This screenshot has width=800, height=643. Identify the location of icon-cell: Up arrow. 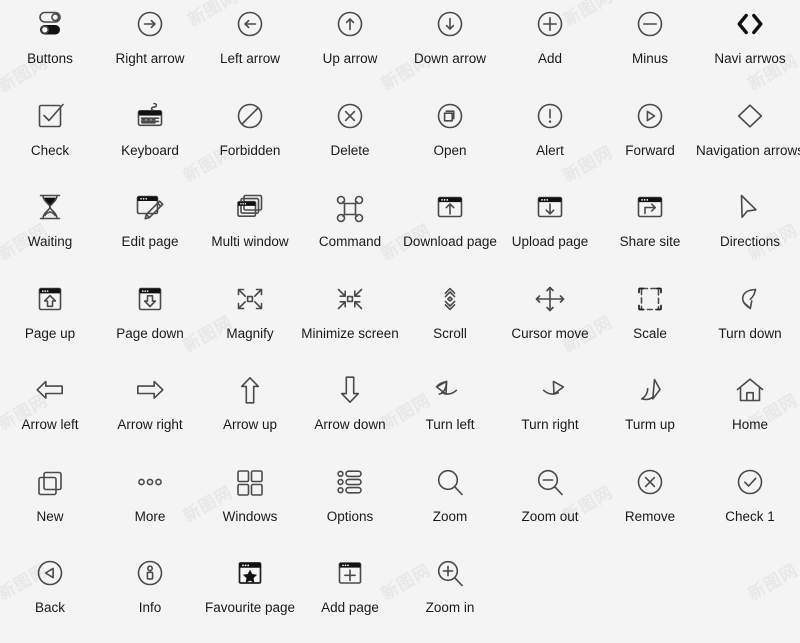
(350, 46).